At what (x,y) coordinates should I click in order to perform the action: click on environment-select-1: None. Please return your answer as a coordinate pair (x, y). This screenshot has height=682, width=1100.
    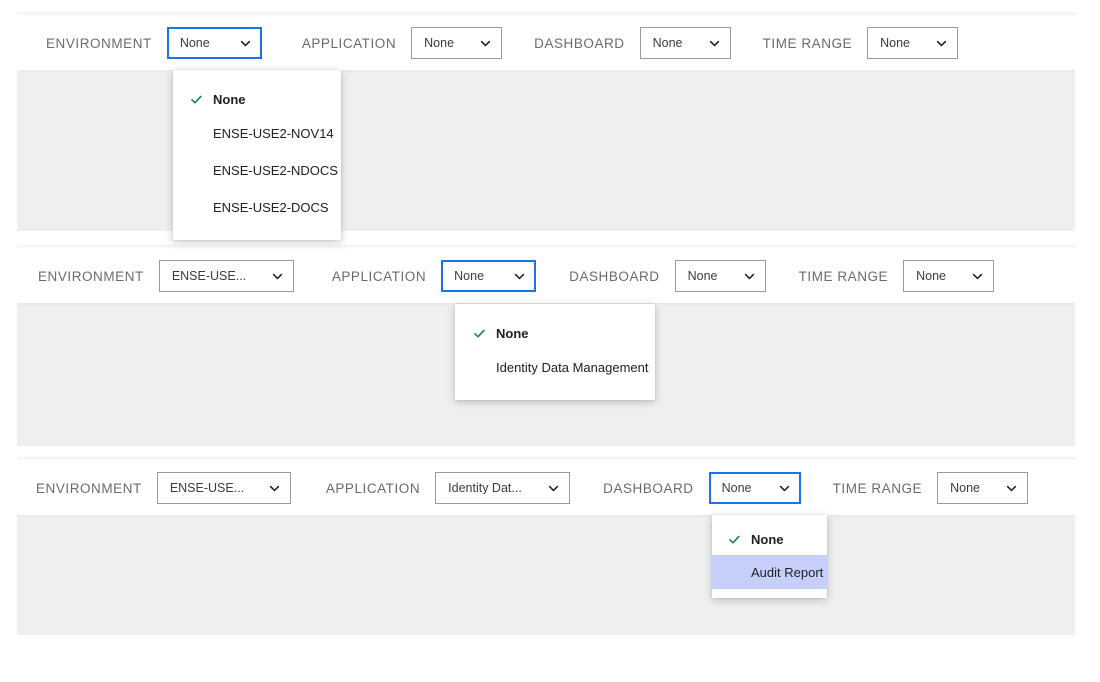
    Looking at the image, I should click on (214, 43).